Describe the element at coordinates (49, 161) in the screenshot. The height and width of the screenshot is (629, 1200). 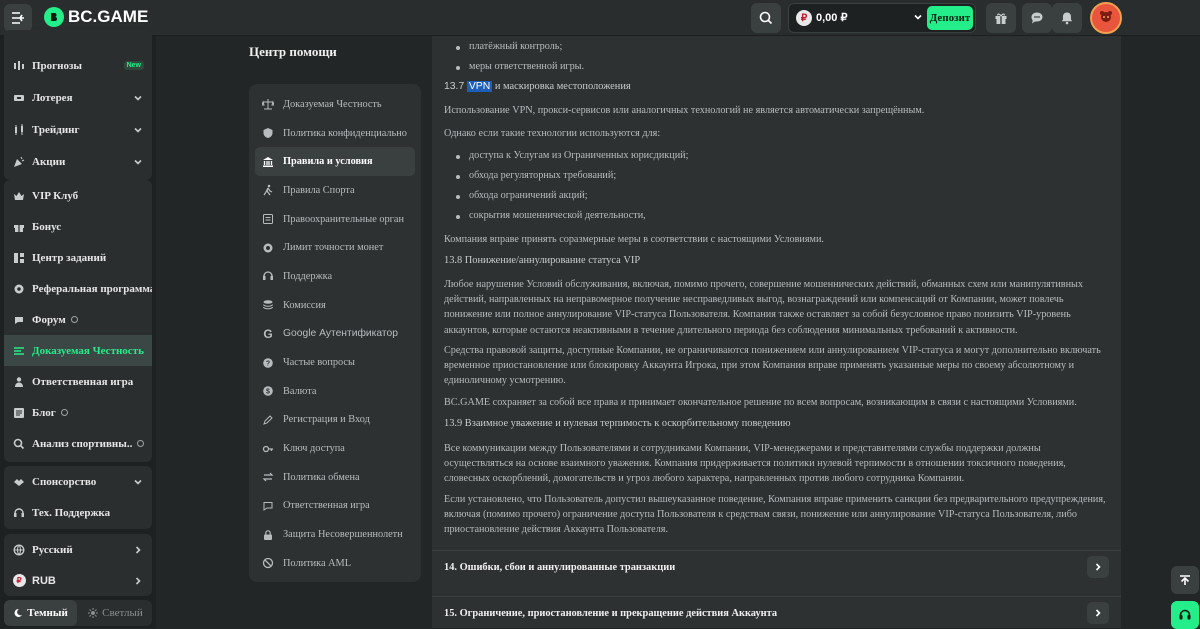
I see `sidebar-item-label: Акции` at that location.